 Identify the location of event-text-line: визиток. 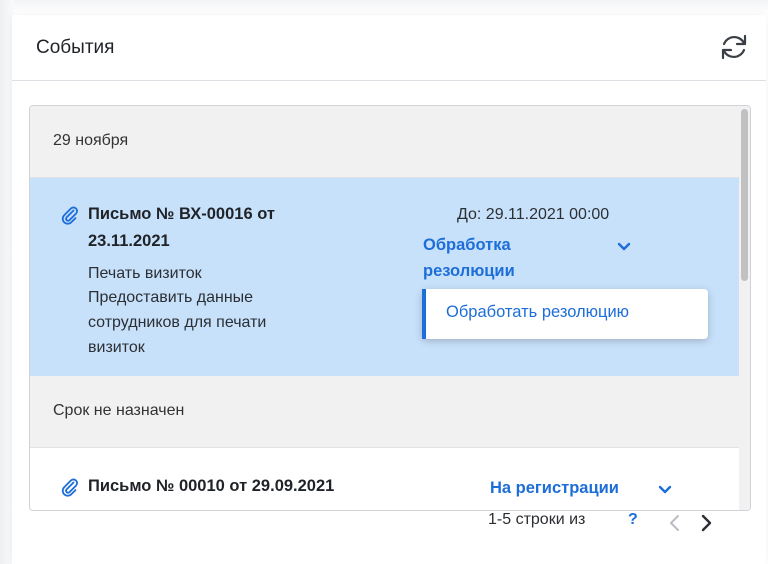
(116, 347).